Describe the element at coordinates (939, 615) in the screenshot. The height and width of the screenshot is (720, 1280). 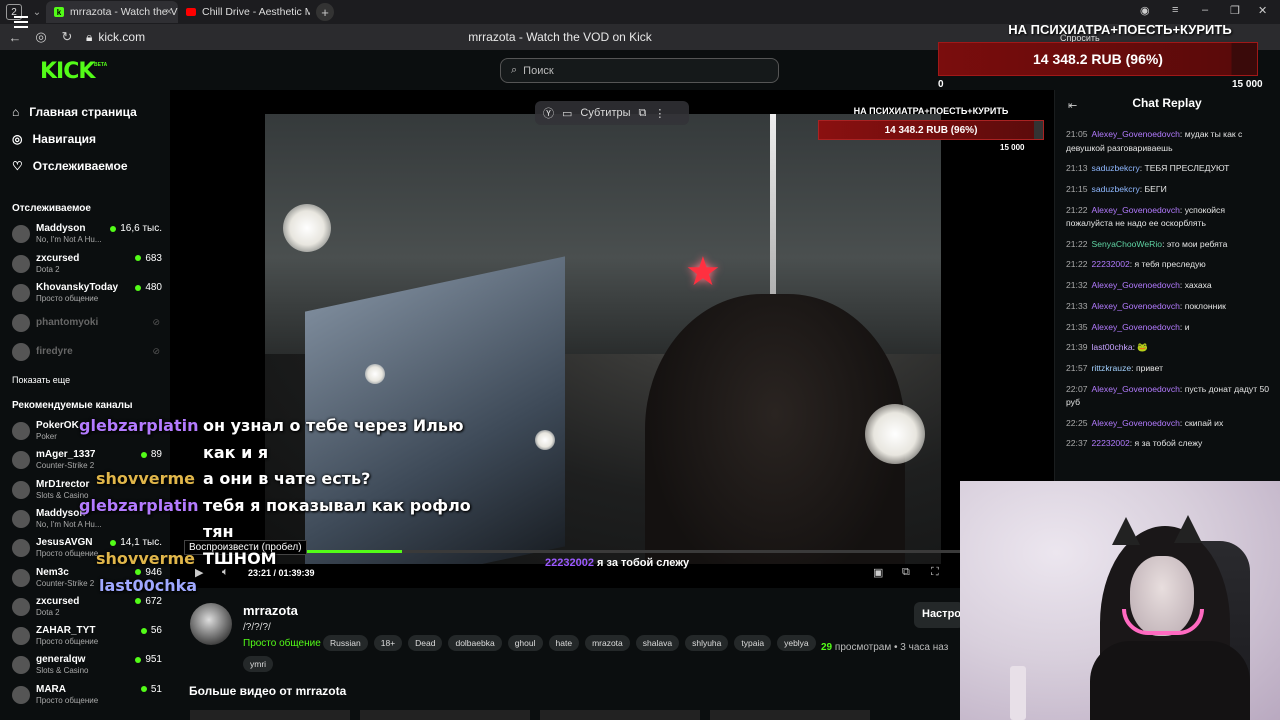
I see `settings-button: Настро` at that location.